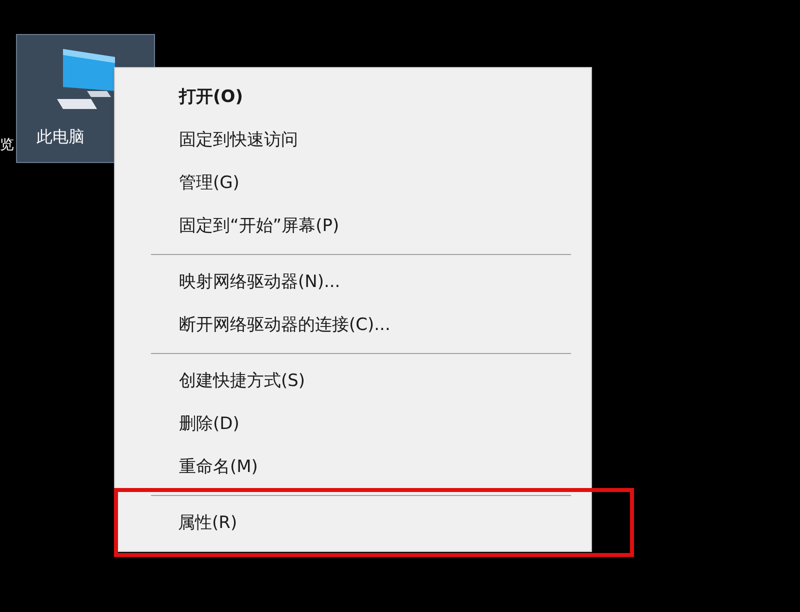 The image size is (800, 612). What do you see at coordinates (344, 381) in the screenshot?
I see `menu-item: 创建快捷方式(S)` at bounding box center [344, 381].